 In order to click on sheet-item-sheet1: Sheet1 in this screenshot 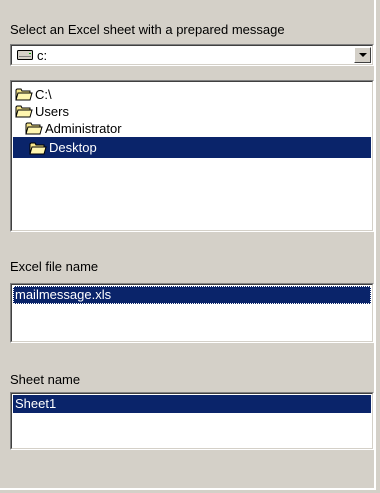, I will do `click(192, 404)`.